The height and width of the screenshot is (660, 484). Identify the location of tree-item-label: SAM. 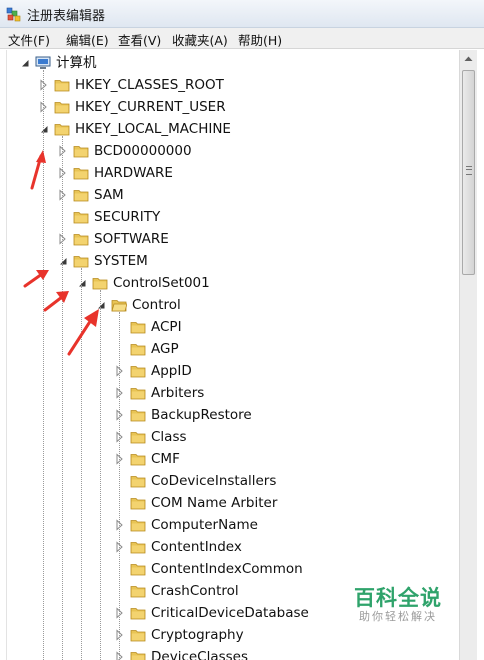
(109, 195).